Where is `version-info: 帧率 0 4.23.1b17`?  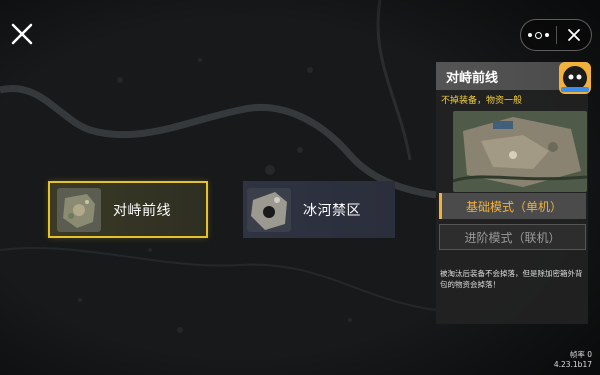
version-info: 帧率 0 4.23.1b17 is located at coordinates (573, 360).